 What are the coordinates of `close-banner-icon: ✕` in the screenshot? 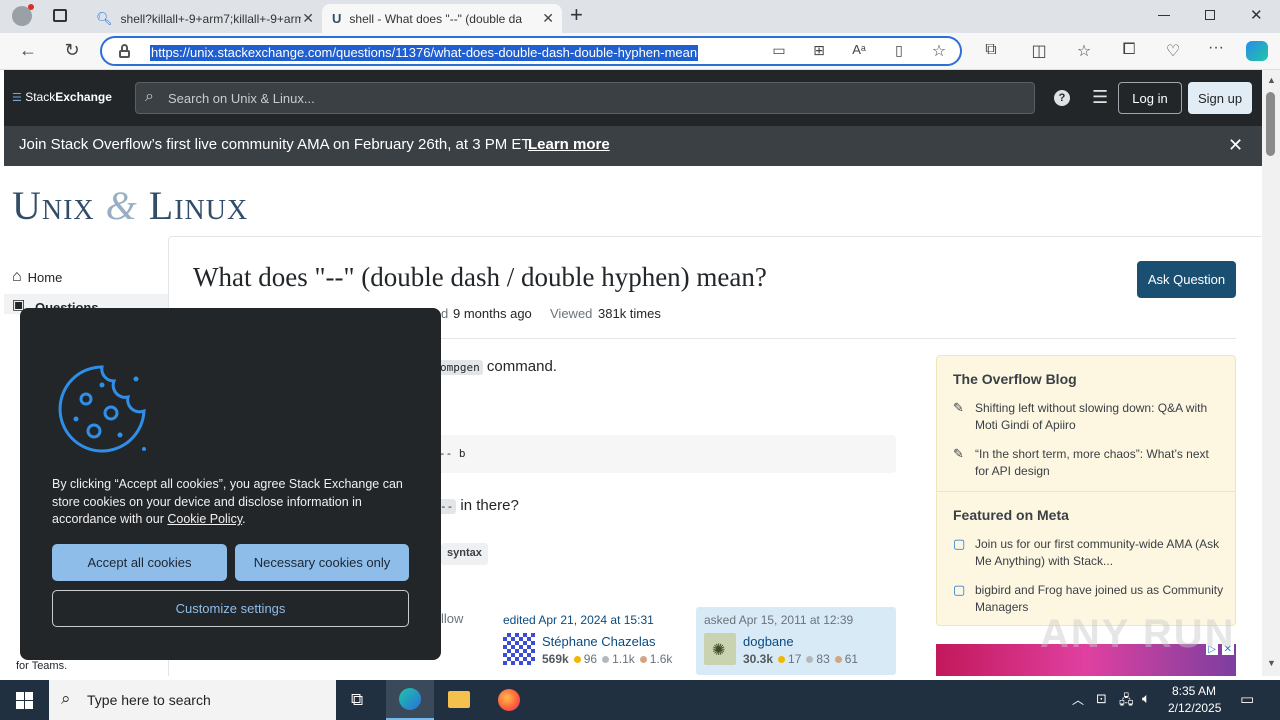 It's located at (1235, 145).